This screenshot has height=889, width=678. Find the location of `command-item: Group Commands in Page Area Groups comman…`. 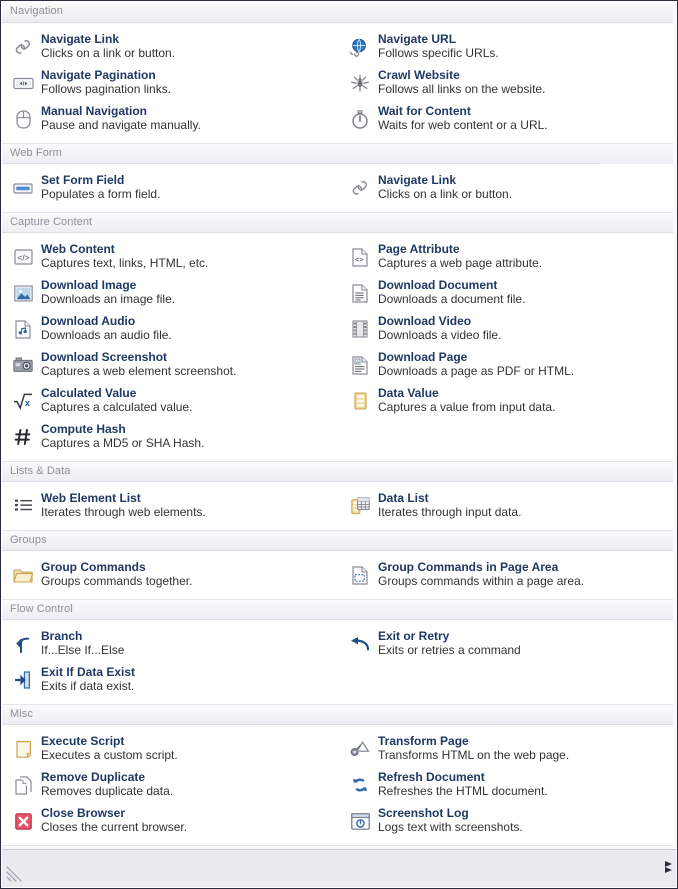

command-item: Group Commands in Page Area Groups comman… is located at coordinates (507, 575).